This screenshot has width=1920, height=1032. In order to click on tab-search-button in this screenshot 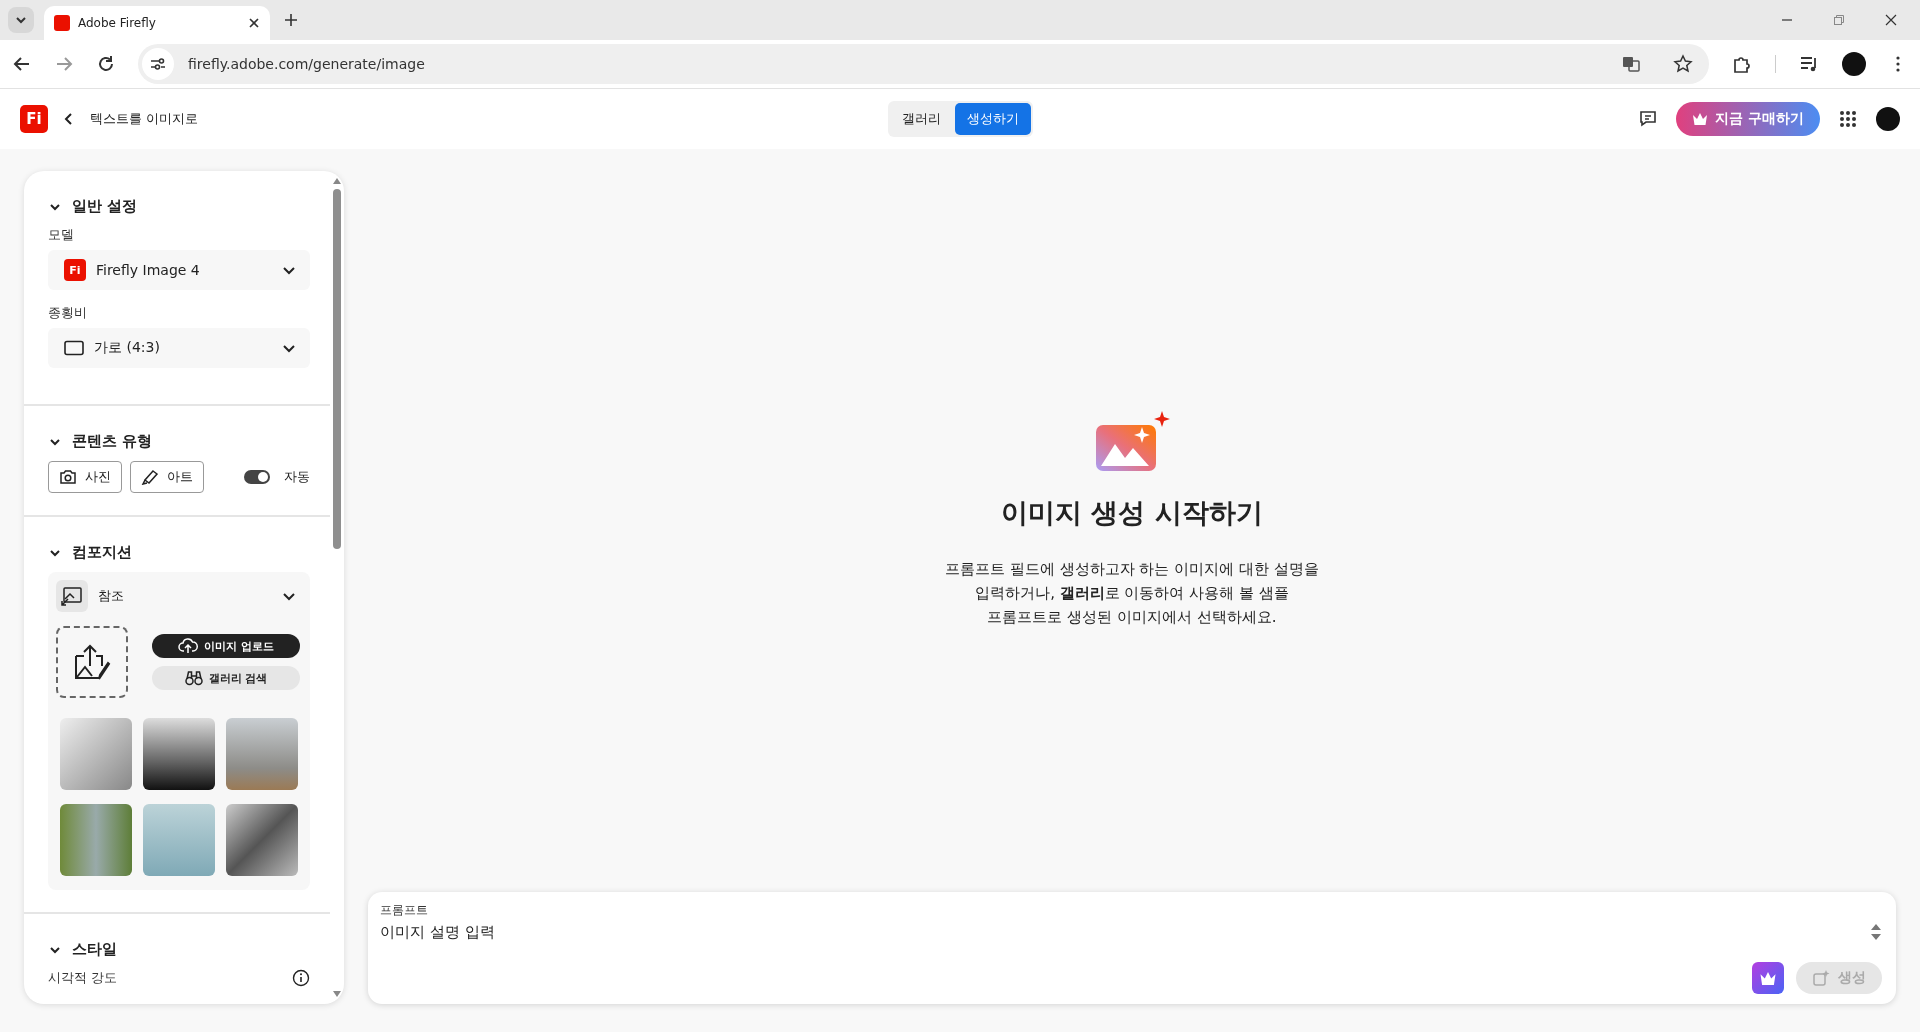, I will do `click(21, 20)`.